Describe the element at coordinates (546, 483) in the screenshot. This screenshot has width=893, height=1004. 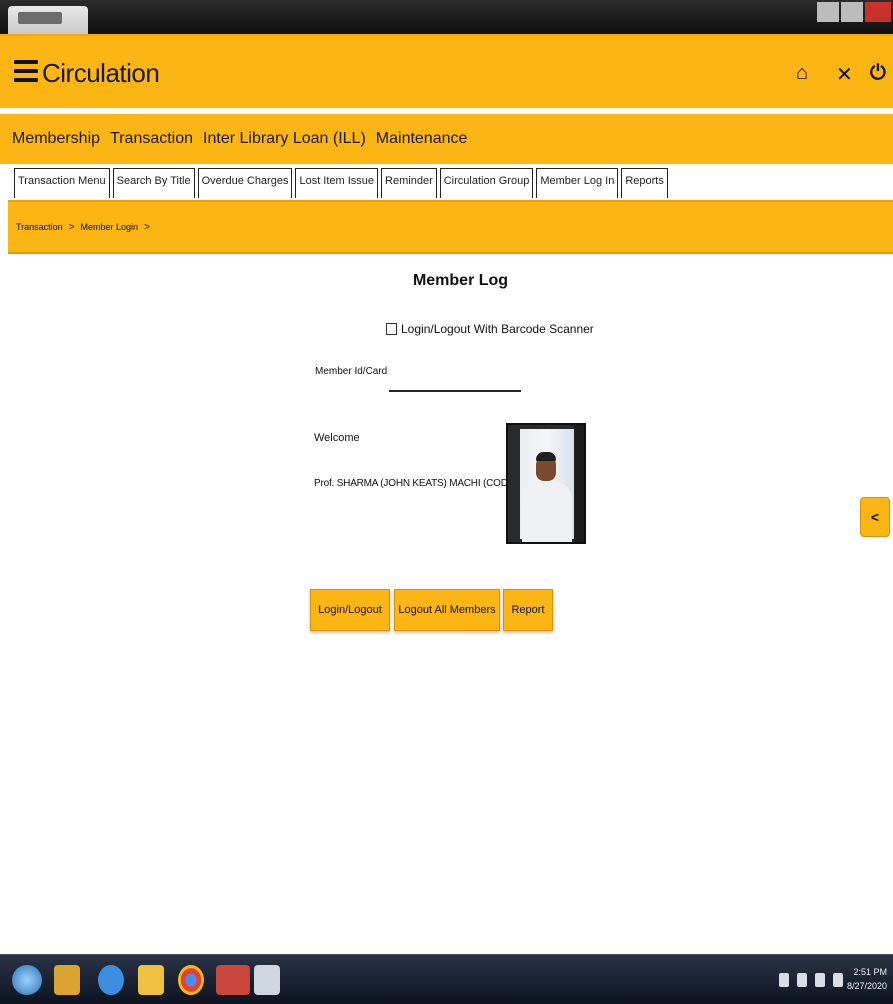
I see `member-photo` at that location.